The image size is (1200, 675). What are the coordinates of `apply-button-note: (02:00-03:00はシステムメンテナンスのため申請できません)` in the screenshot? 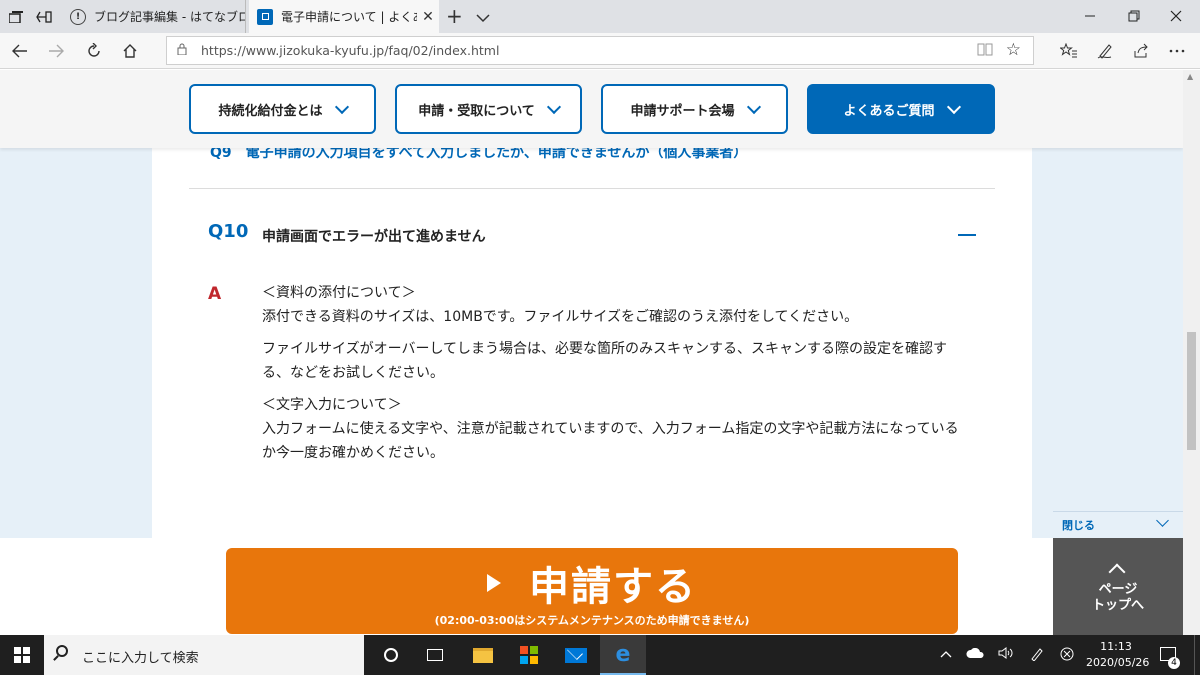 It's located at (592, 620).